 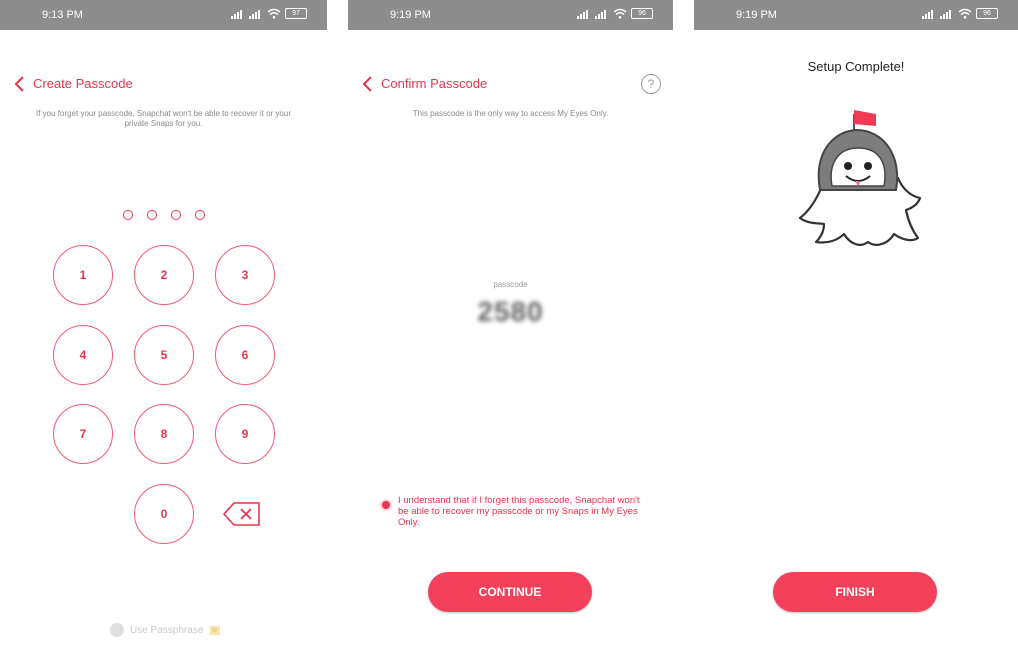 What do you see at coordinates (163, 15) in the screenshot?
I see `status-bar: 9:13 PM 97` at bounding box center [163, 15].